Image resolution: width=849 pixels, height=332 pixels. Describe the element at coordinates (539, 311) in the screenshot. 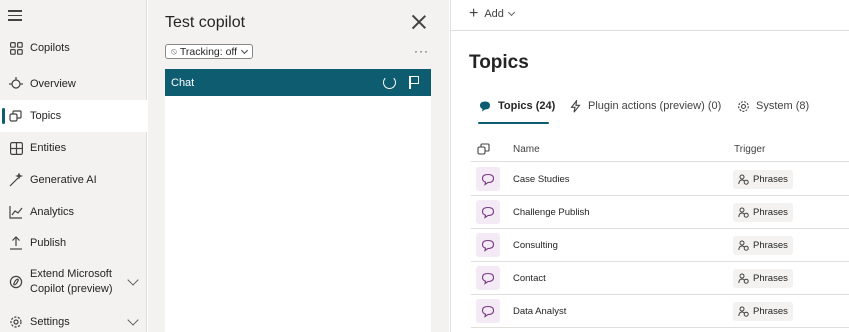

I see `topic-name: Data Analyst` at that location.